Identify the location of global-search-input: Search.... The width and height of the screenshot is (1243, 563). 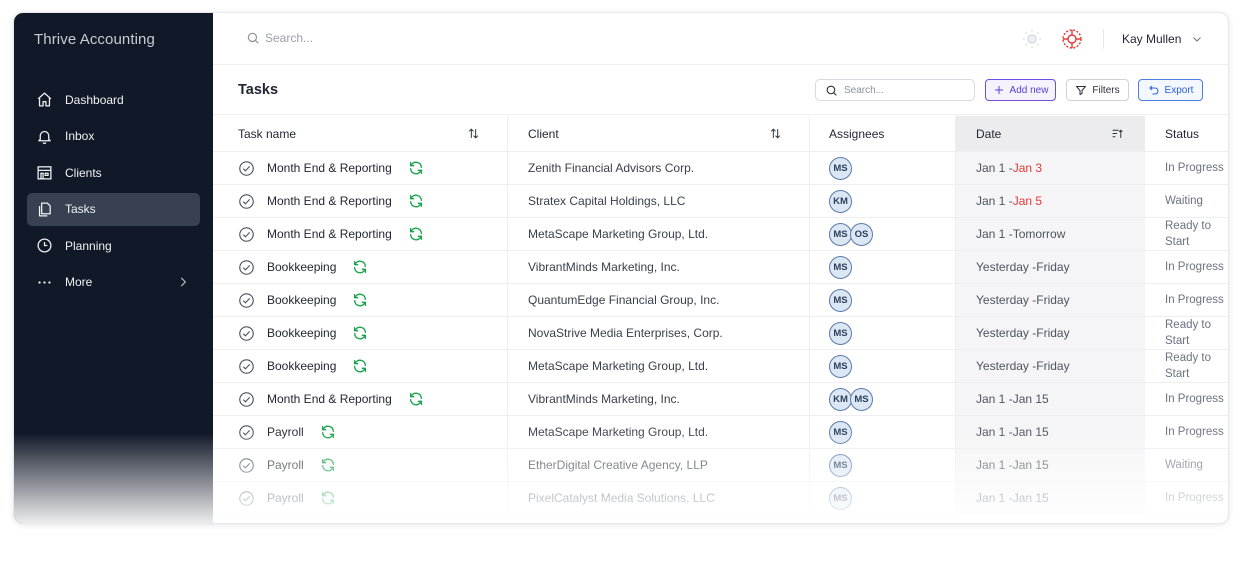
(279, 38).